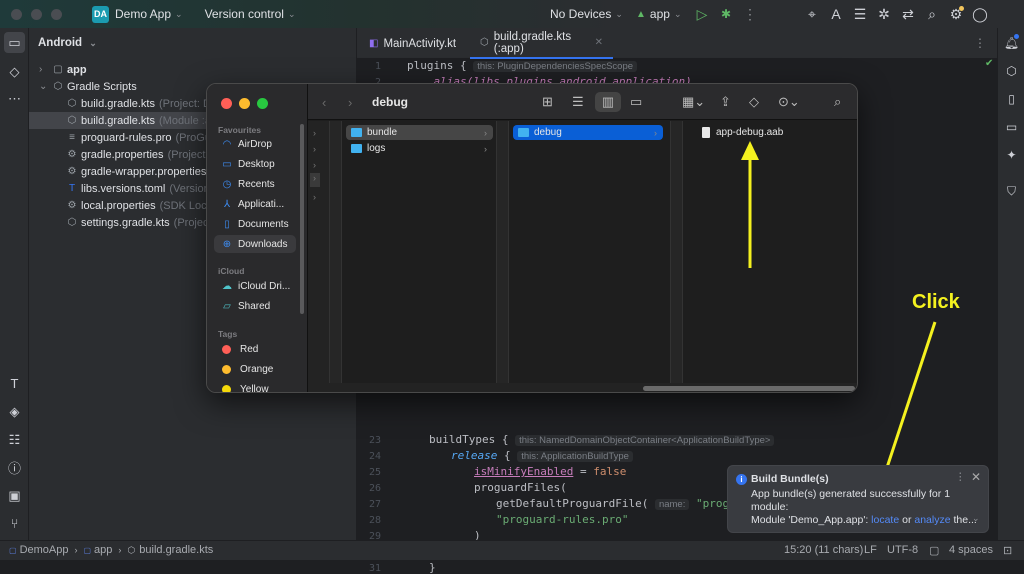 This screenshot has width=1024, height=574. I want to click on resource-manager-icon: ◇, so click(14, 71).